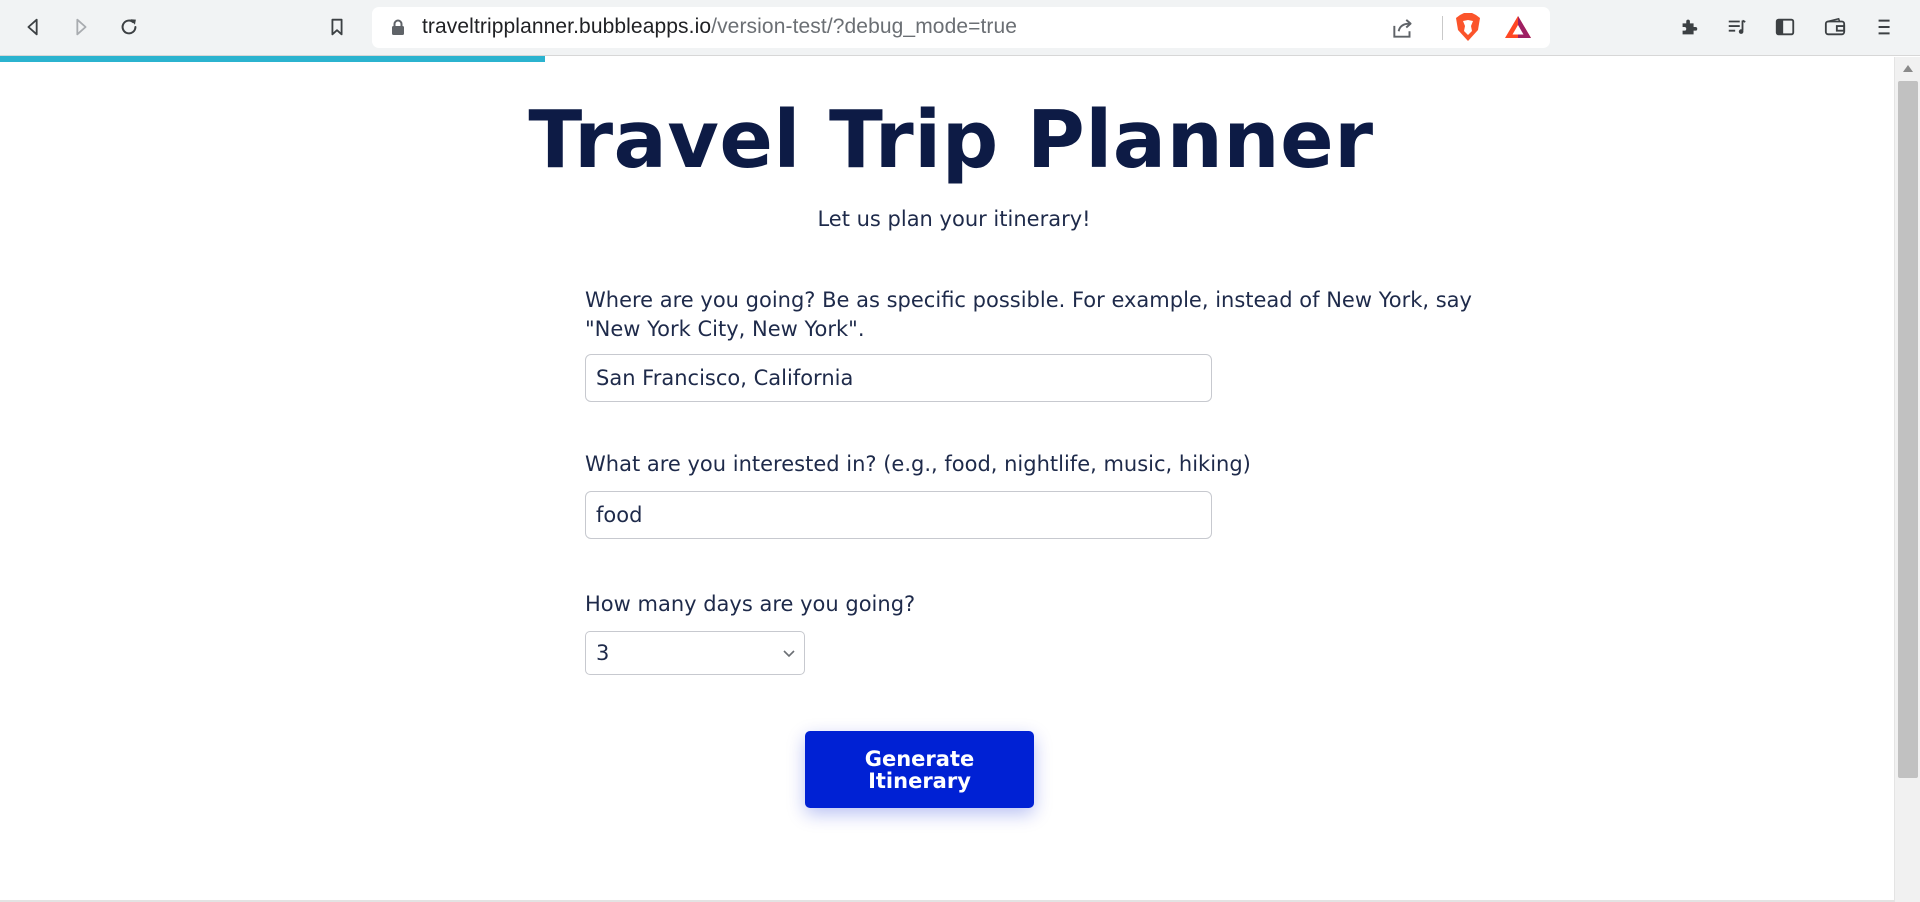 The height and width of the screenshot is (902, 1920). I want to click on days-label: How many days are you going?, so click(750, 604).